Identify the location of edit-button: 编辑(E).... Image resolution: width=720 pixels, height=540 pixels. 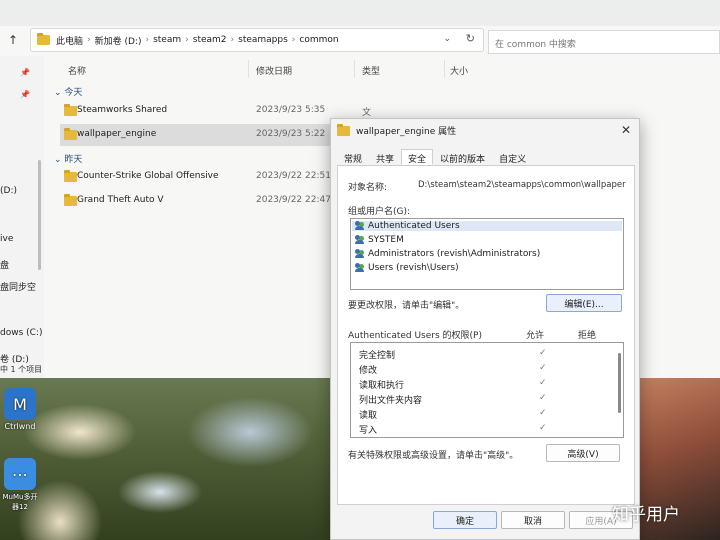
(584, 303).